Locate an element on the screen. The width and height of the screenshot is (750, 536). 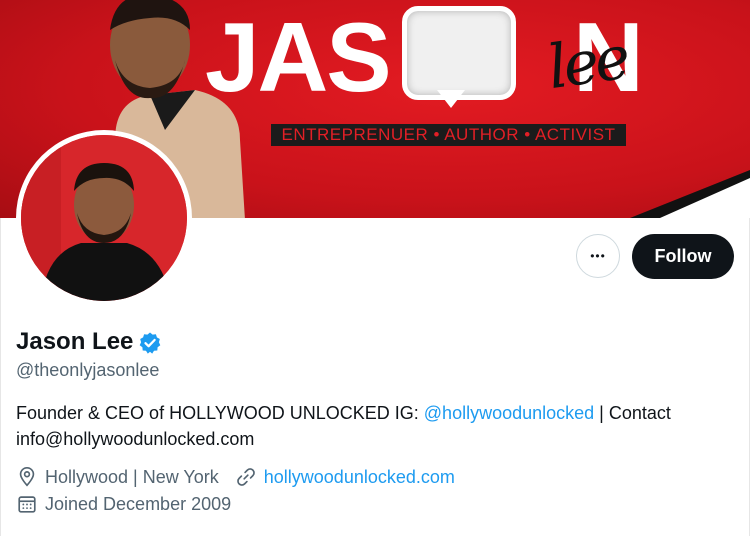
bio-mention-link: @hollywoodunlocked is located at coordinates (509, 413).